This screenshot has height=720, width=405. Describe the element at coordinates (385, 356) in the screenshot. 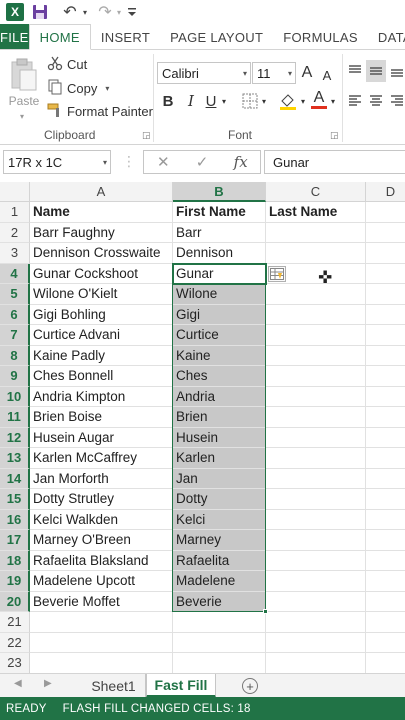

I see `cell-d8` at that location.